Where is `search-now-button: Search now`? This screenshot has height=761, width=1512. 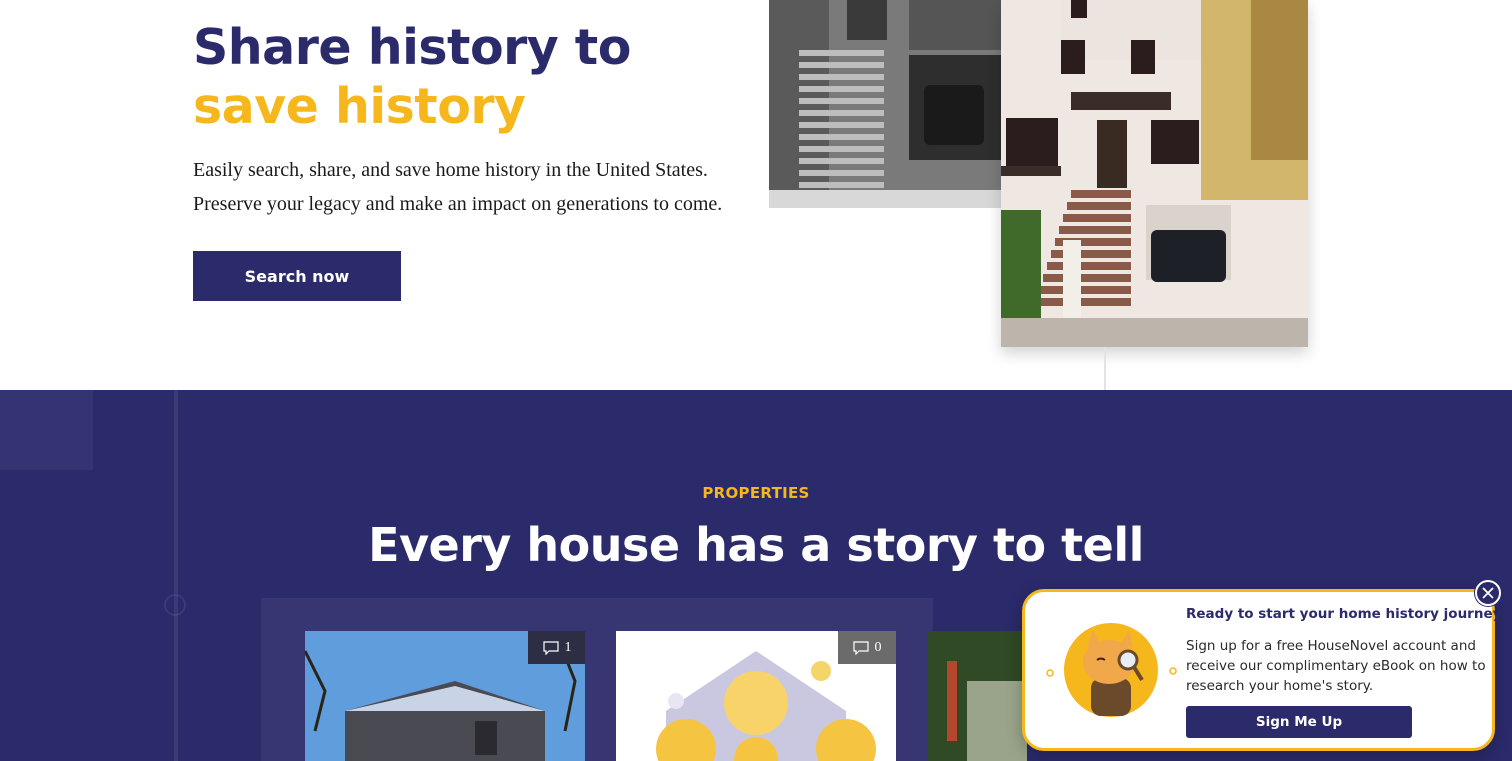 search-now-button: Search now is located at coordinates (297, 276).